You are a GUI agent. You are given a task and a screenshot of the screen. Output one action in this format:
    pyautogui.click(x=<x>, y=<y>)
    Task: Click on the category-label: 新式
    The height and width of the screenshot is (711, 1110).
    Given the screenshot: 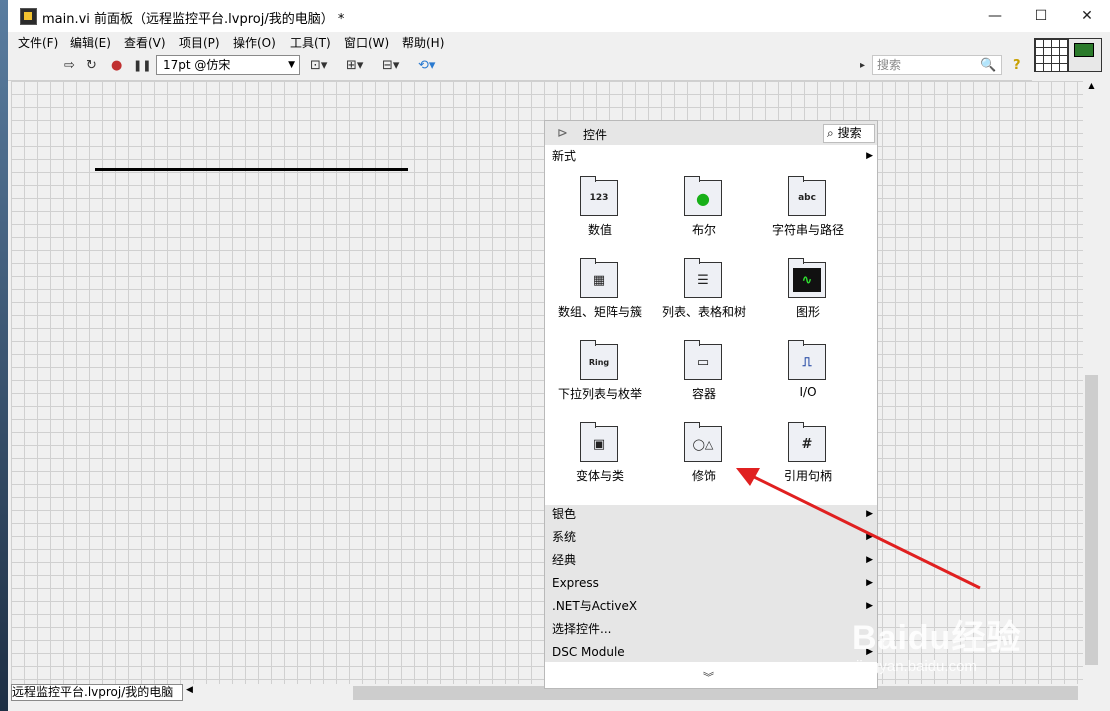 What is the action you would take?
    pyautogui.click(x=564, y=156)
    